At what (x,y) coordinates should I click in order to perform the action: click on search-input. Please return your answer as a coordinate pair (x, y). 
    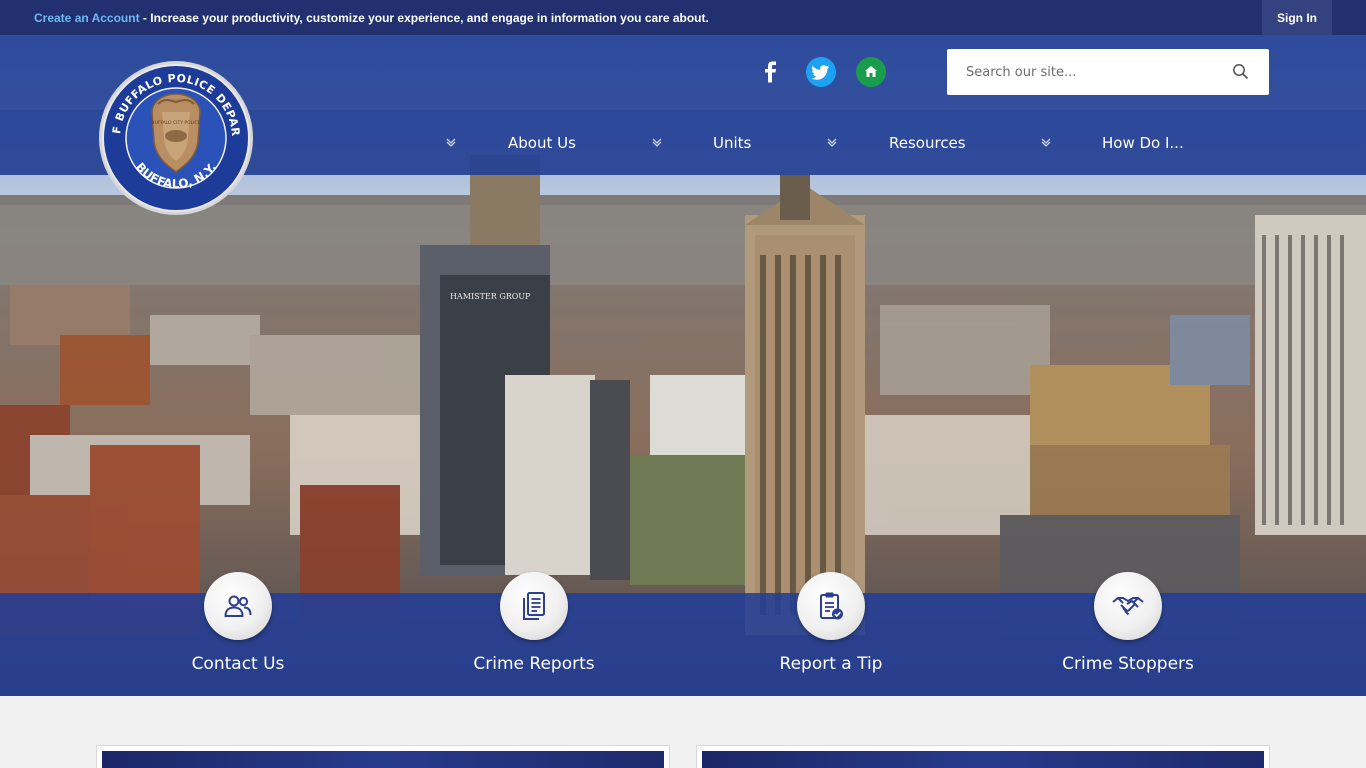
    Looking at the image, I should click on (1096, 72).